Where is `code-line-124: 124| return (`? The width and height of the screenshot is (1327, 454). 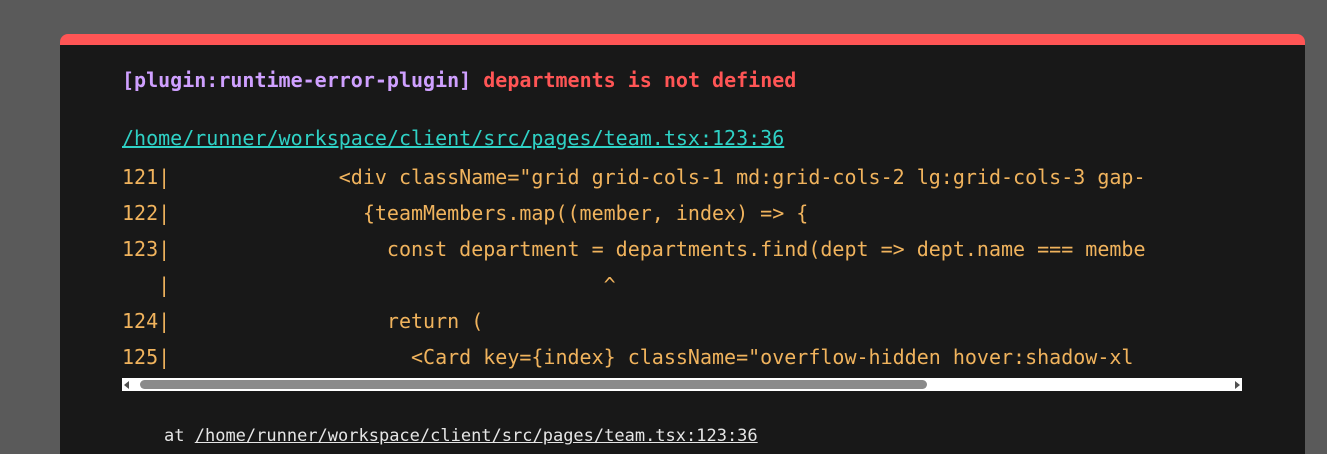 code-line-124: 124| return ( is located at coordinates (303, 321).